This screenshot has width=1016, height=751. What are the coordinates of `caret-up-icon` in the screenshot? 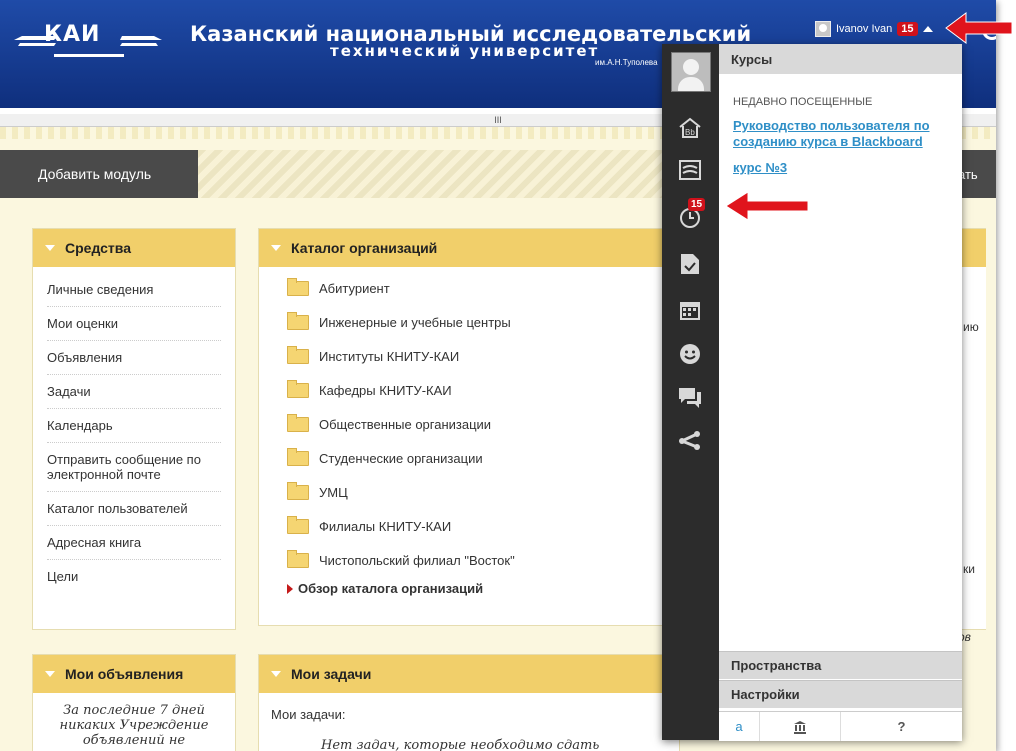 It's located at (927, 29).